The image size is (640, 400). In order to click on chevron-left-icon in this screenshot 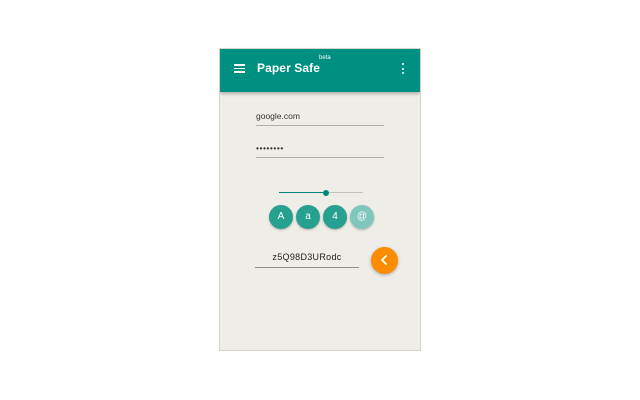, I will do `click(384, 260)`.